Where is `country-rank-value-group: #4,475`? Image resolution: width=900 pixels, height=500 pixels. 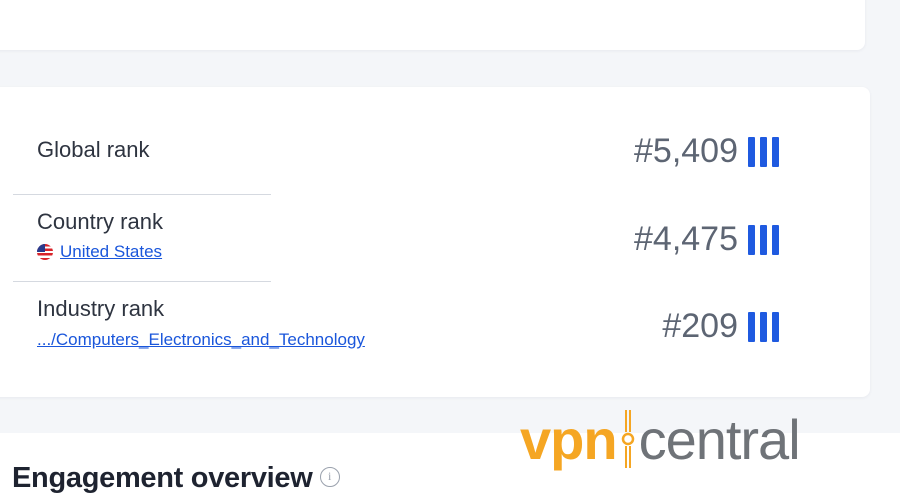 country-rank-value-group: #4,475 is located at coordinates (706, 239).